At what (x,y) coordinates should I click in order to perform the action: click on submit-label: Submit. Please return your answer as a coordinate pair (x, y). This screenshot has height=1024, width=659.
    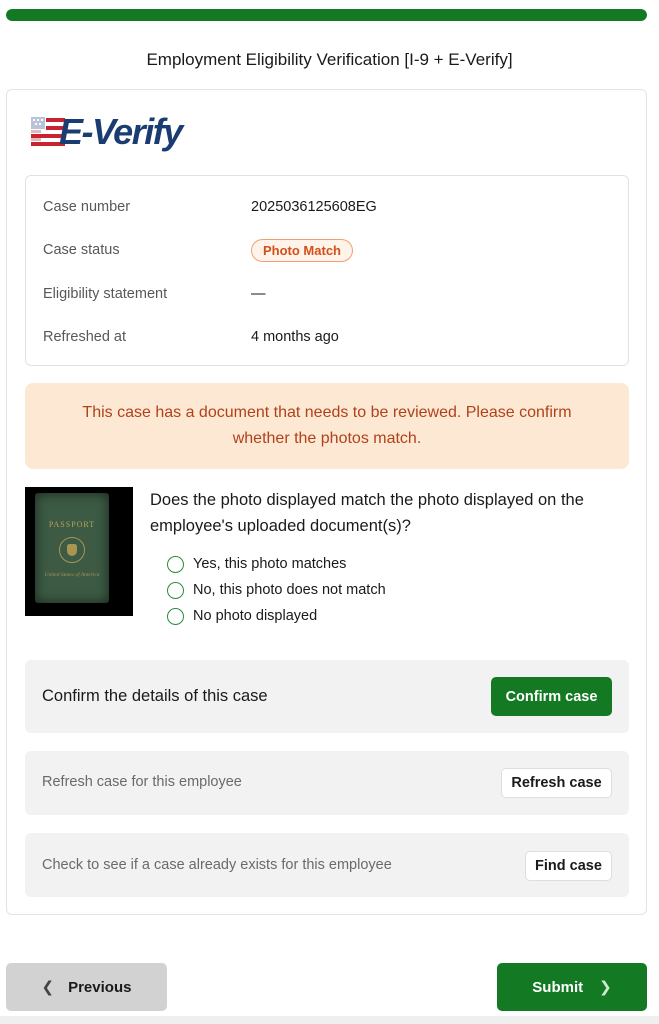
    Looking at the image, I should click on (558, 987).